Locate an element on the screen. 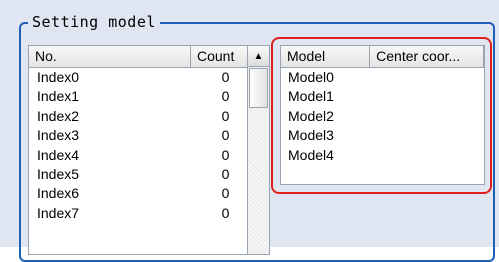 Image resolution: width=499 pixels, height=262 pixels. scroll-thumb is located at coordinates (258, 88).